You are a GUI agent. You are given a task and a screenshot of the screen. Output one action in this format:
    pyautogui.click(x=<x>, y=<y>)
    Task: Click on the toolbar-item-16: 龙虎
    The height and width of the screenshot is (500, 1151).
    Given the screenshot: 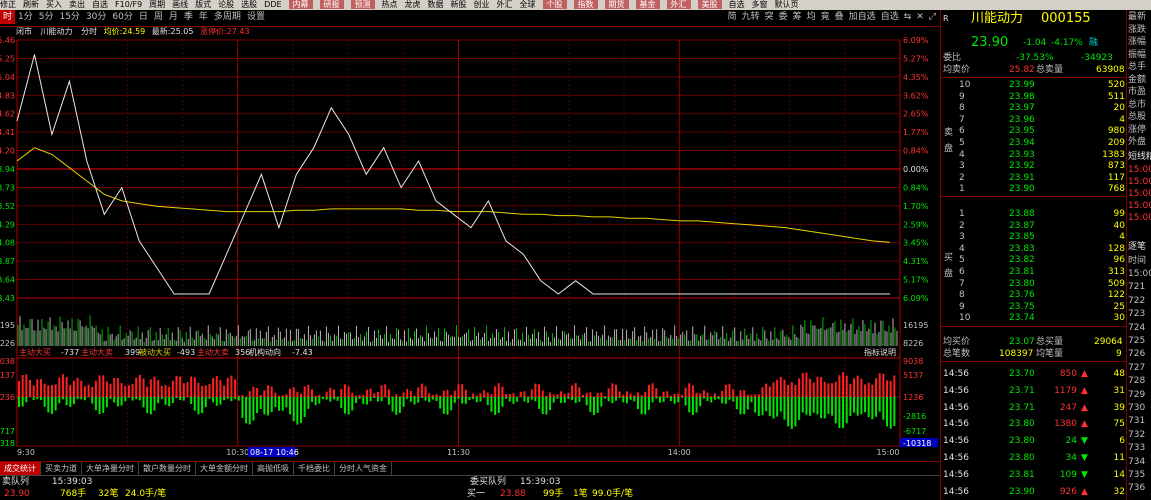 What is the action you would take?
    pyautogui.click(x=413, y=4)
    